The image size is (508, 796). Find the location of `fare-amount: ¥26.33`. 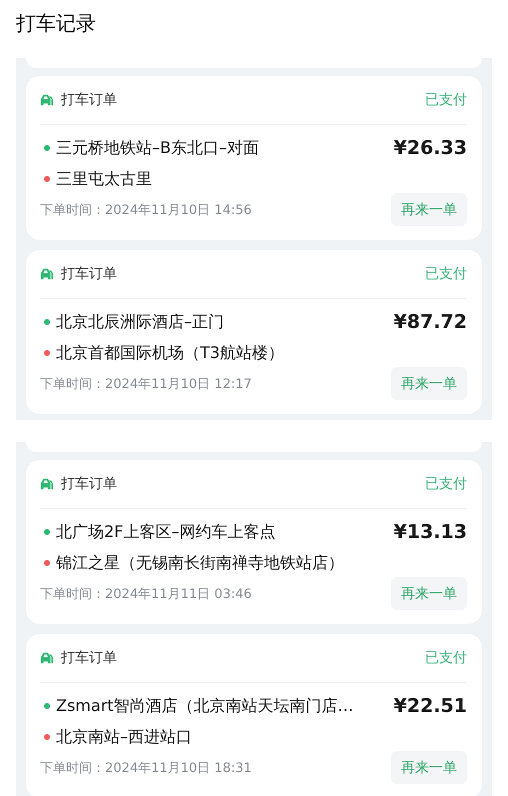

fare-amount: ¥26.33 is located at coordinates (430, 148).